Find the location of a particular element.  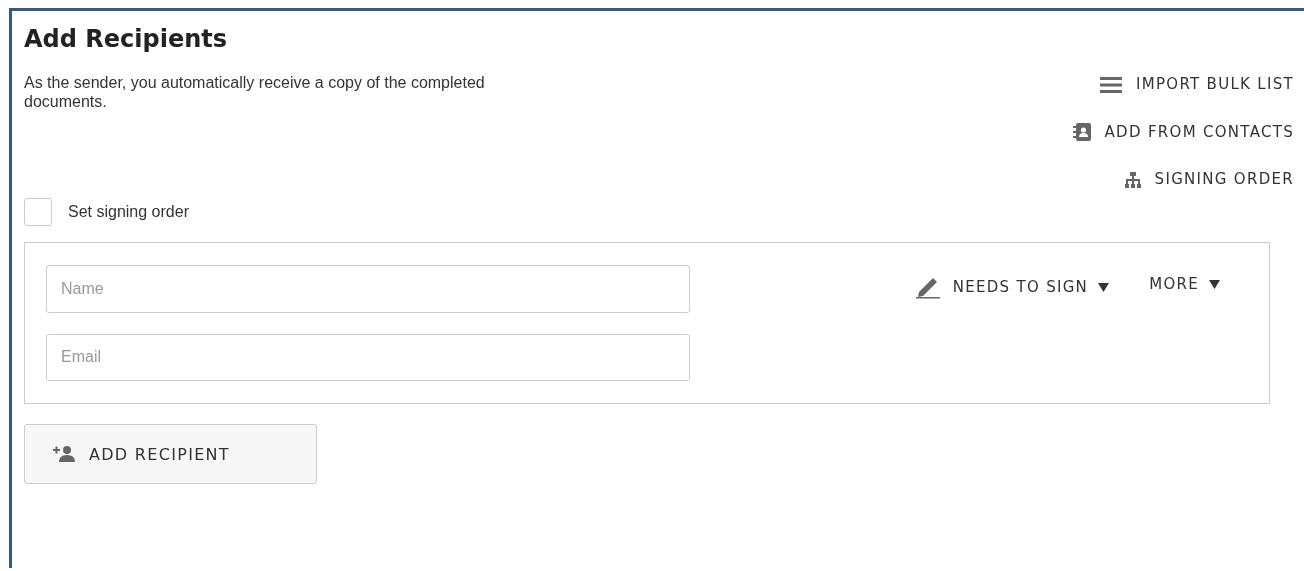

pen-icon is located at coordinates (927, 287).